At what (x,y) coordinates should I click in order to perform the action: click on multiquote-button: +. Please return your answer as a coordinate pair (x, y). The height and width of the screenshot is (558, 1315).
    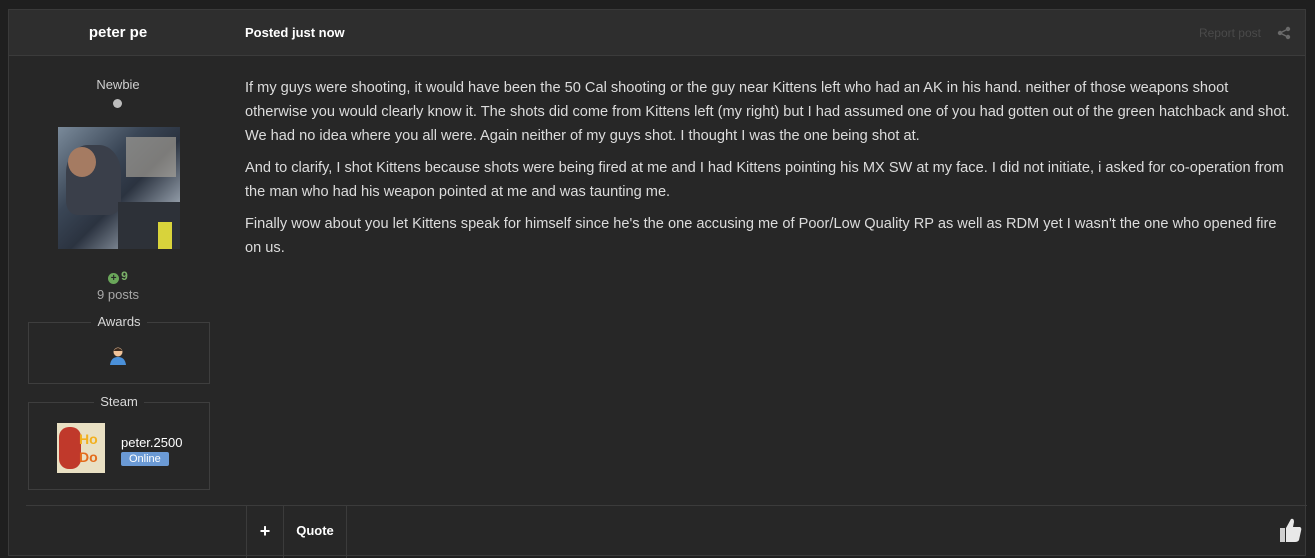
    Looking at the image, I should click on (265, 532).